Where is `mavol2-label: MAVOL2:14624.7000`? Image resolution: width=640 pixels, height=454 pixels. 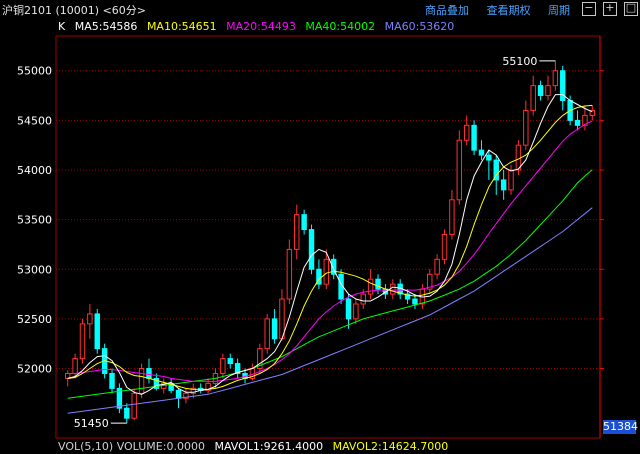 mavol2-label: MAVOL2:14624.7000 is located at coordinates (390, 446).